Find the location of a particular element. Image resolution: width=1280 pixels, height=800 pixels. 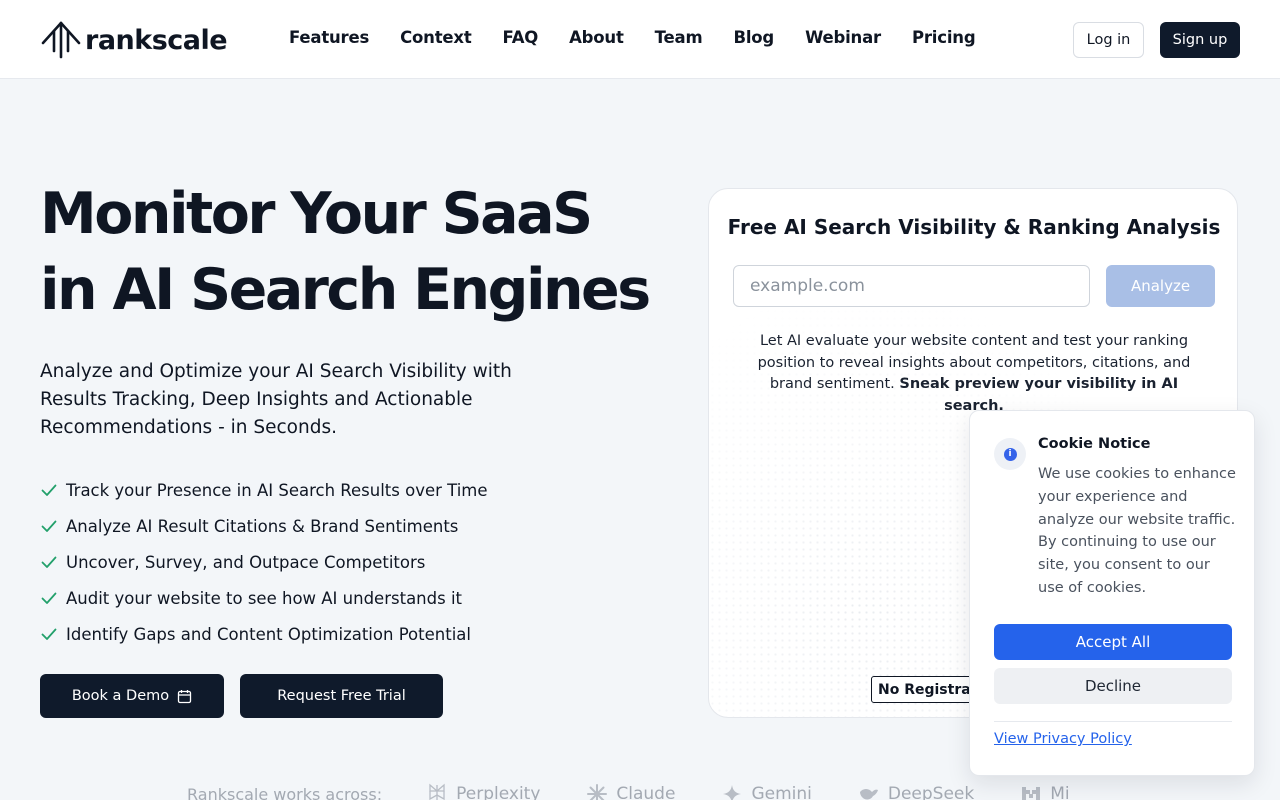

engine-name: Gemini is located at coordinates (781, 792).